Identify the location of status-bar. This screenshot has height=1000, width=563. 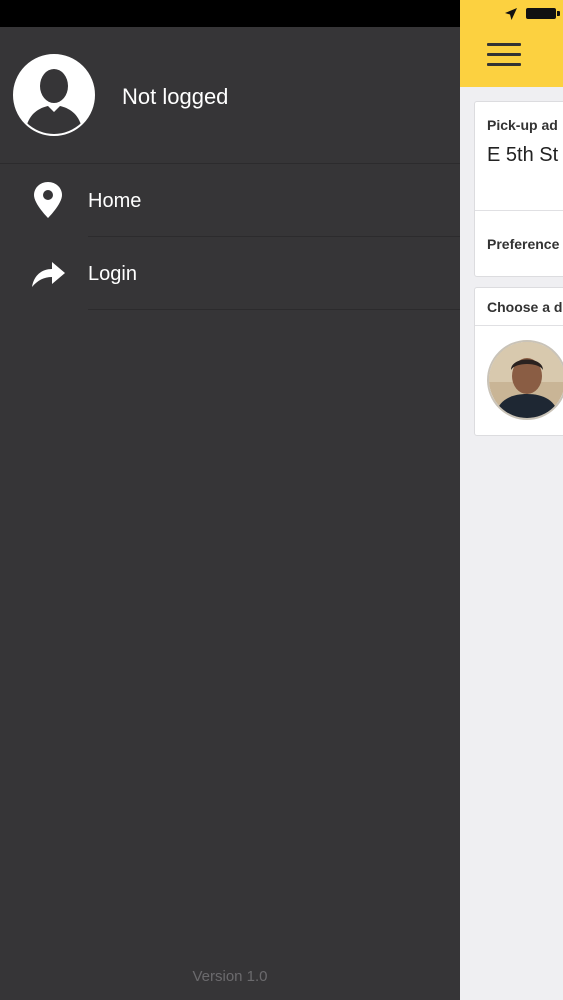
(230, 13).